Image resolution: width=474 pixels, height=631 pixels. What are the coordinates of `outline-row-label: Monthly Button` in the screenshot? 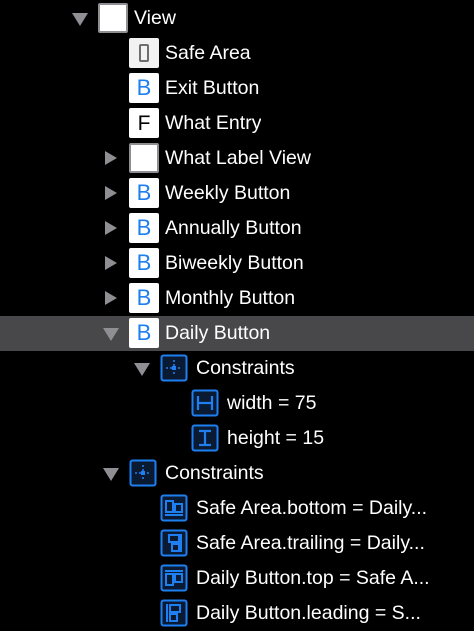 It's located at (230, 298).